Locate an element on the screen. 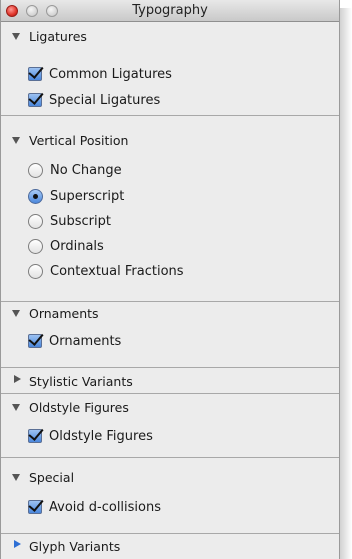 The height and width of the screenshot is (559, 352). section-title: Ornaments is located at coordinates (64, 313).